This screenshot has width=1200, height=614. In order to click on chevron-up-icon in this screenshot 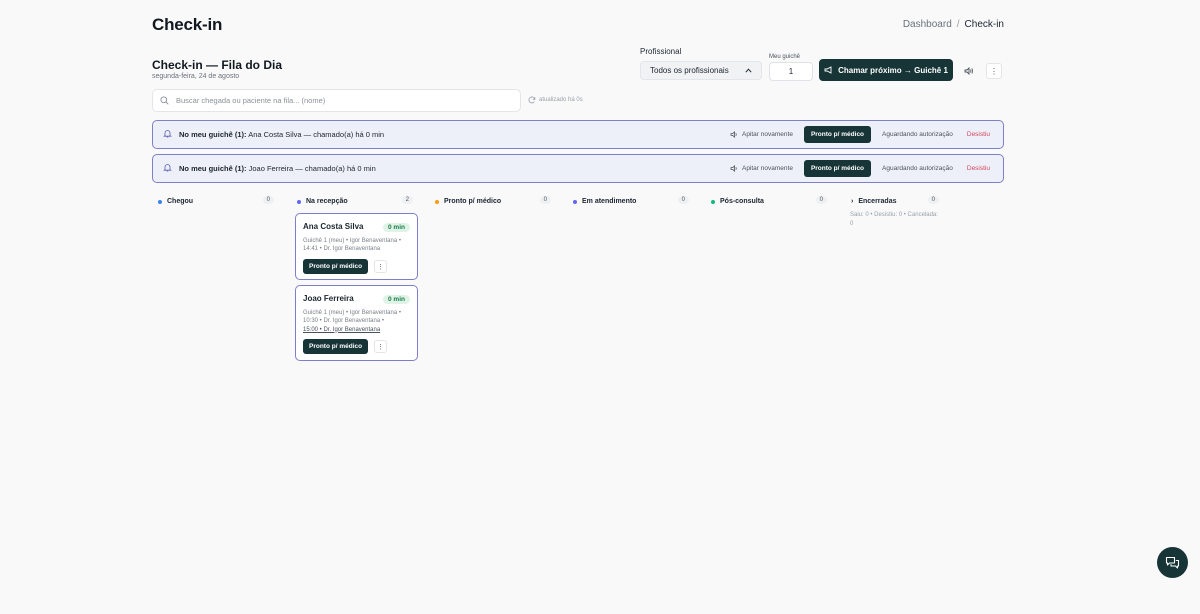, I will do `click(748, 70)`.